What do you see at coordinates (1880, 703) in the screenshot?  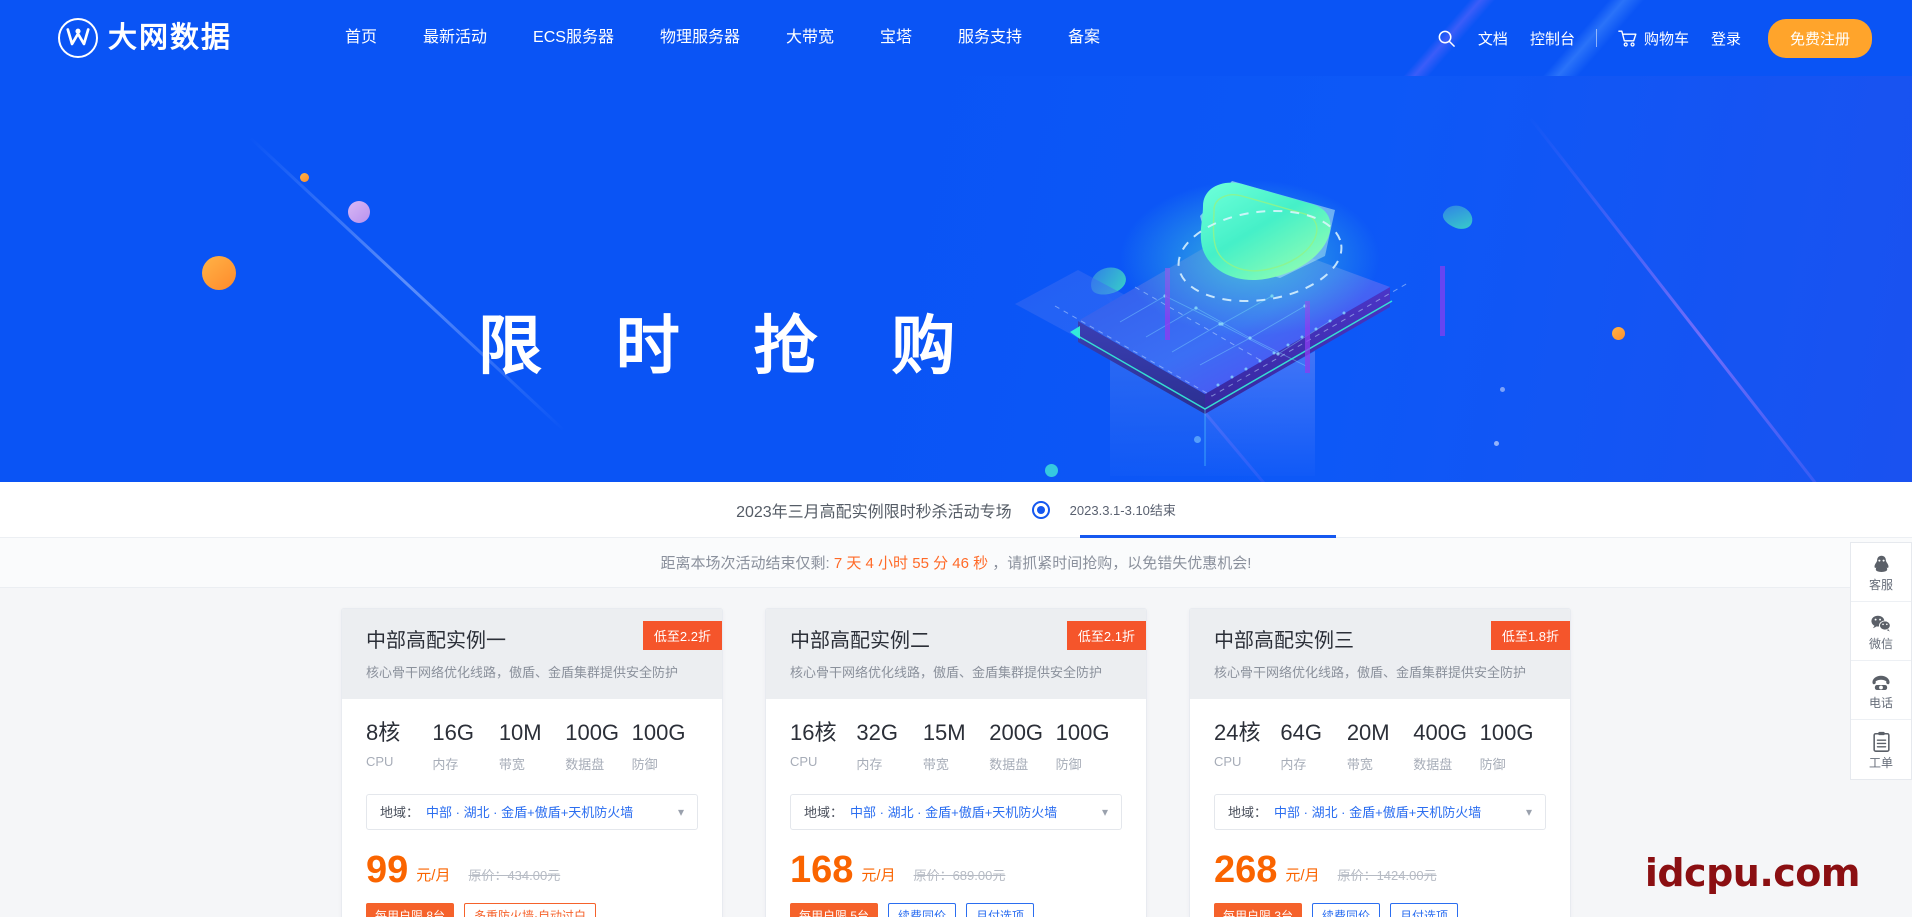 I see `sidebar-item-label: 电话` at bounding box center [1880, 703].